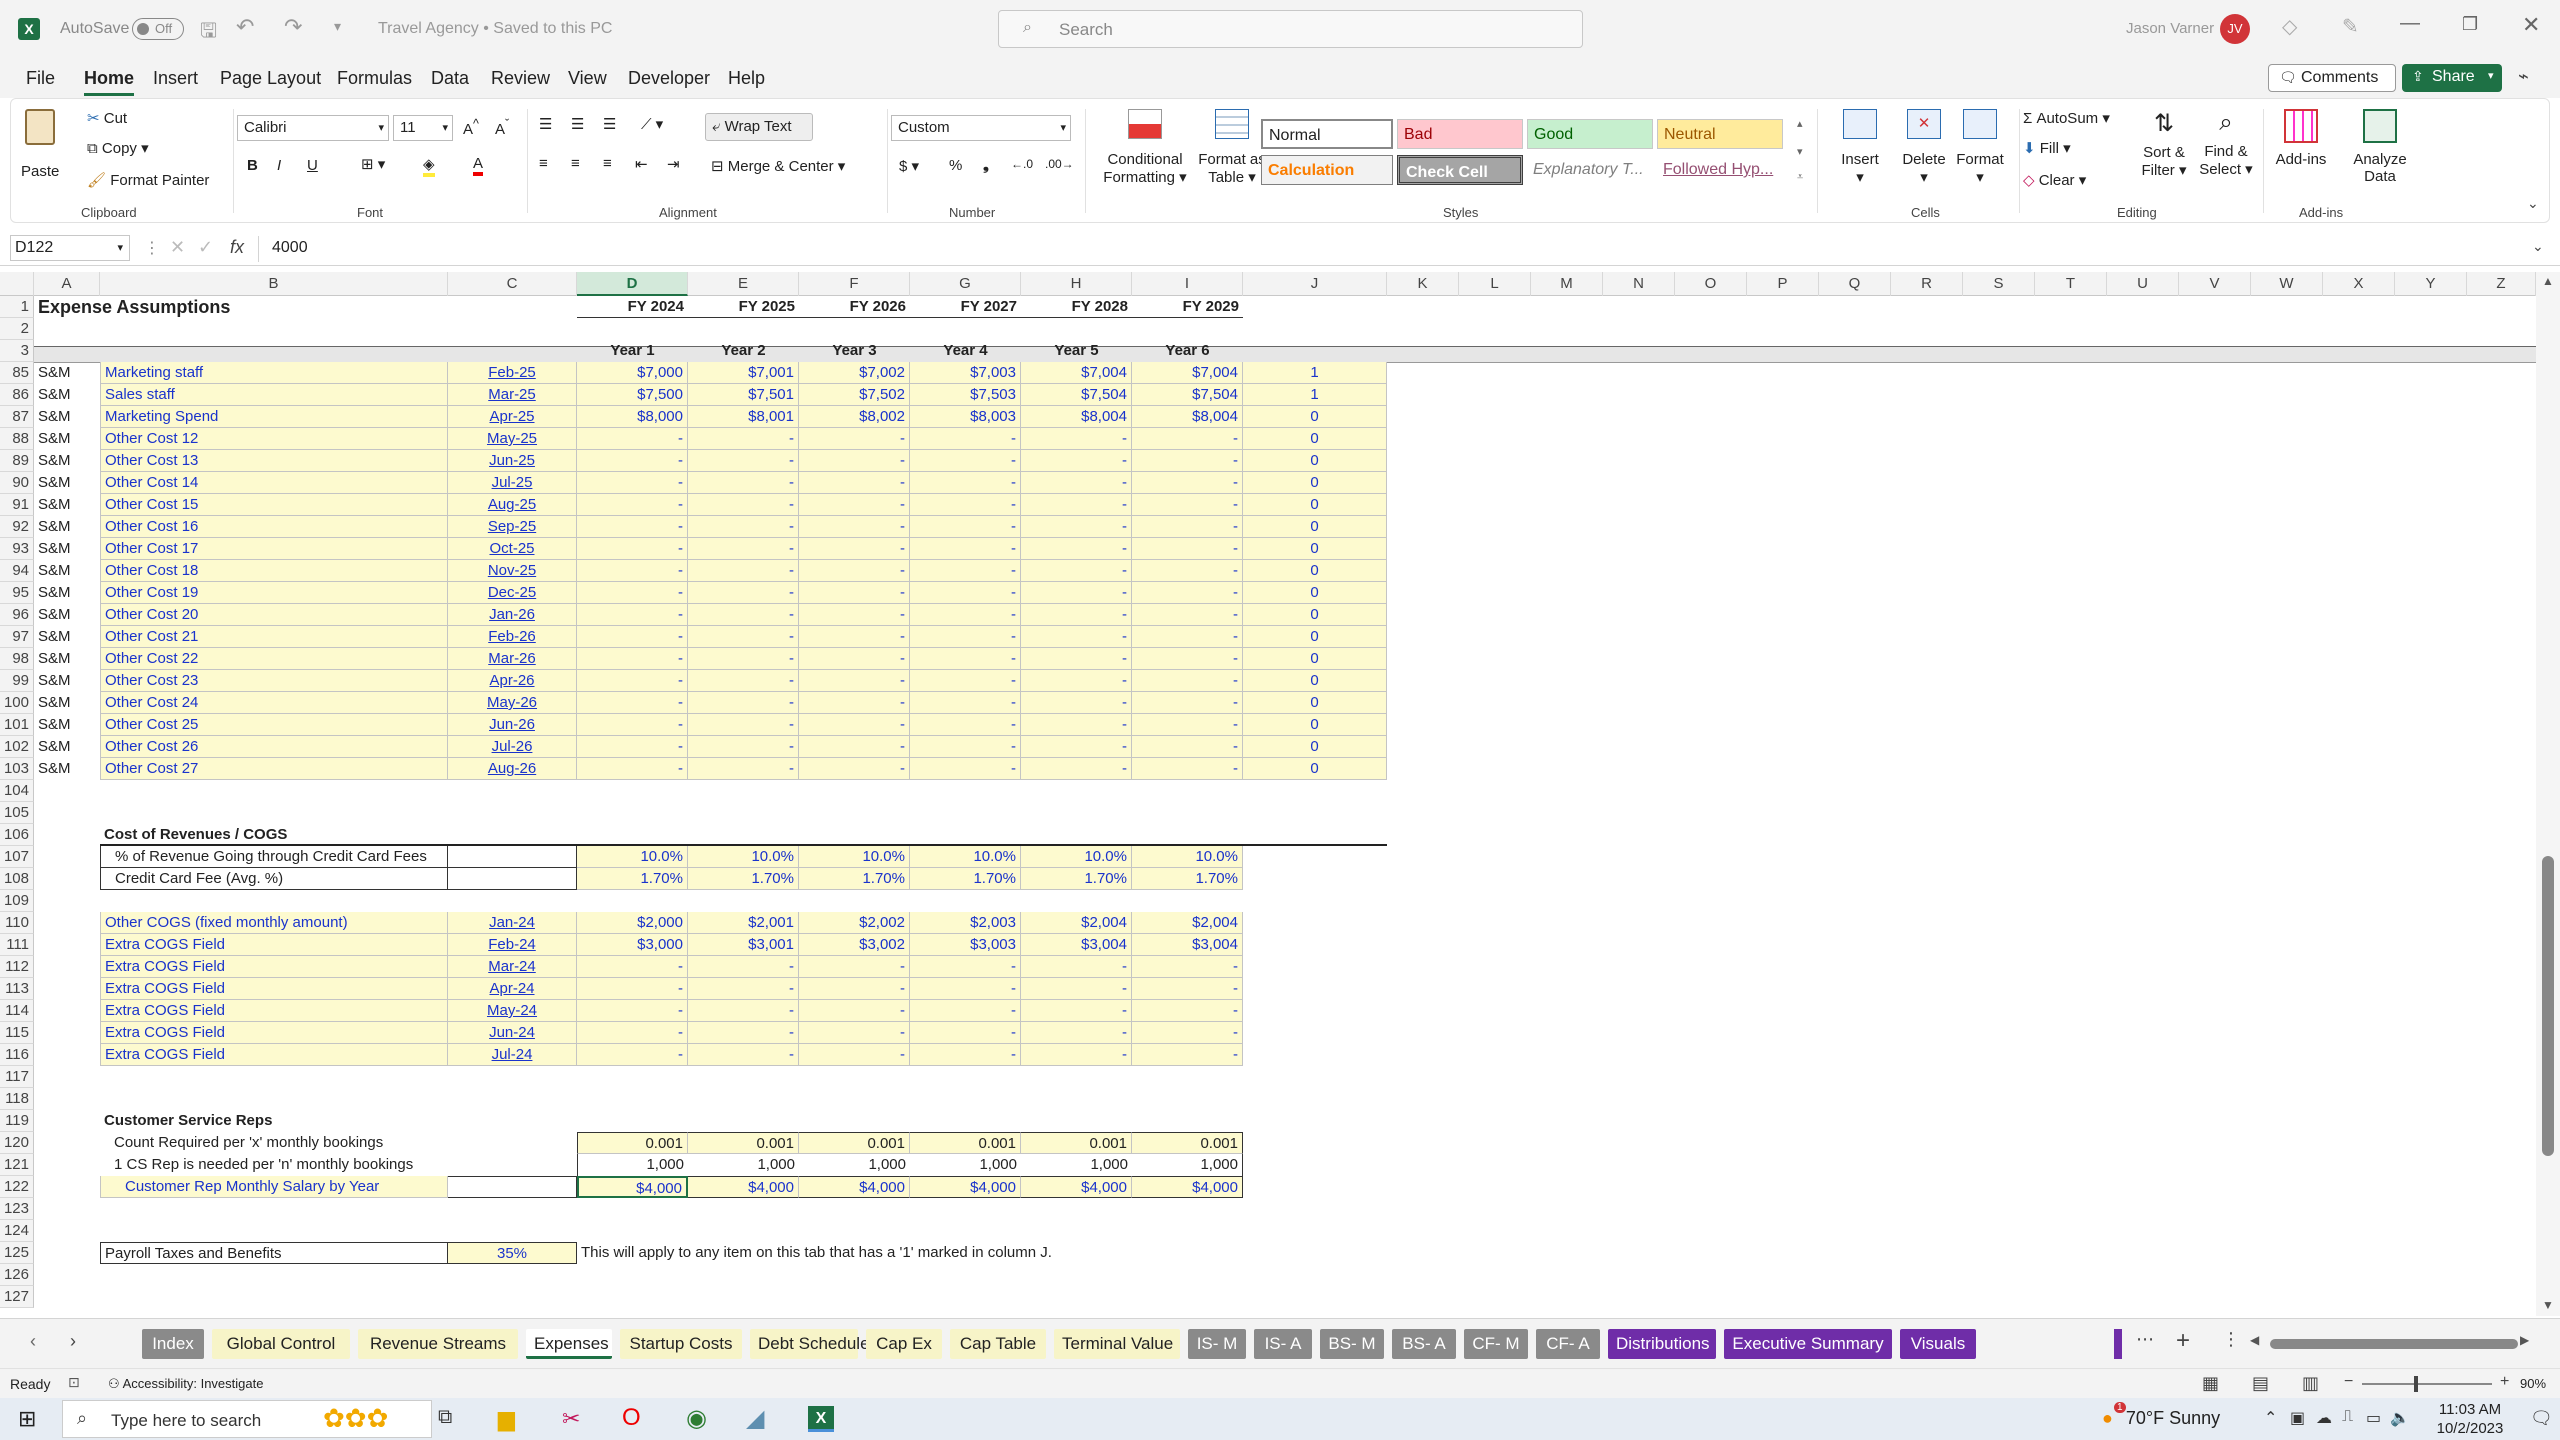 This screenshot has height=1440, width=2560. I want to click on style-calculation: Calculation, so click(1327, 170).